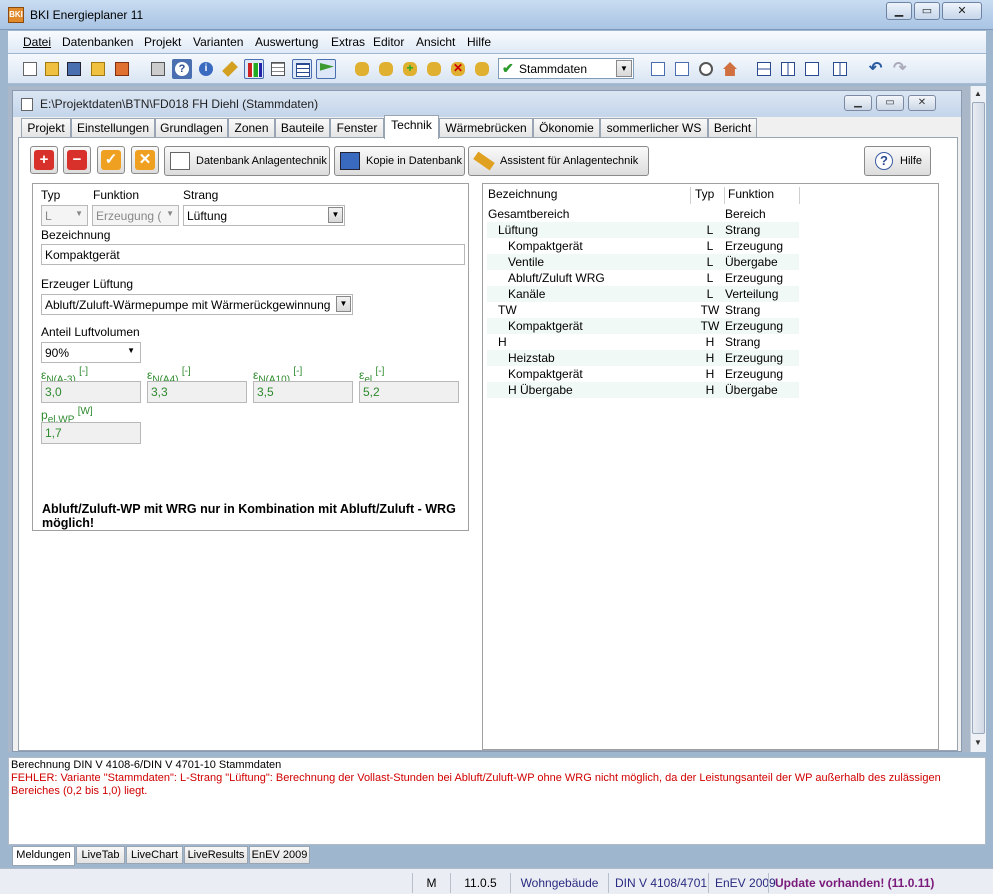 Image resolution: width=993 pixels, height=894 pixels. Describe the element at coordinates (302, 69) in the screenshot. I see `table-view-icon` at that location.